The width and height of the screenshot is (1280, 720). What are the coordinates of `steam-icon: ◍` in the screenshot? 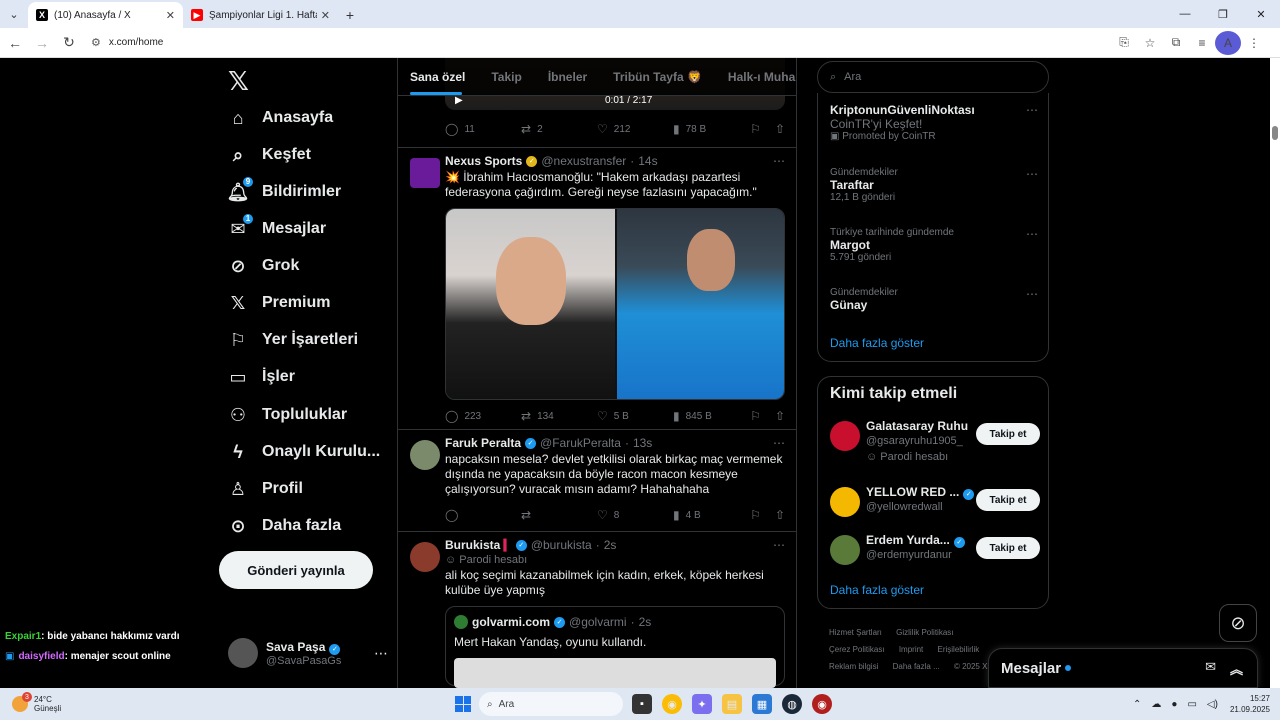 It's located at (792, 704).